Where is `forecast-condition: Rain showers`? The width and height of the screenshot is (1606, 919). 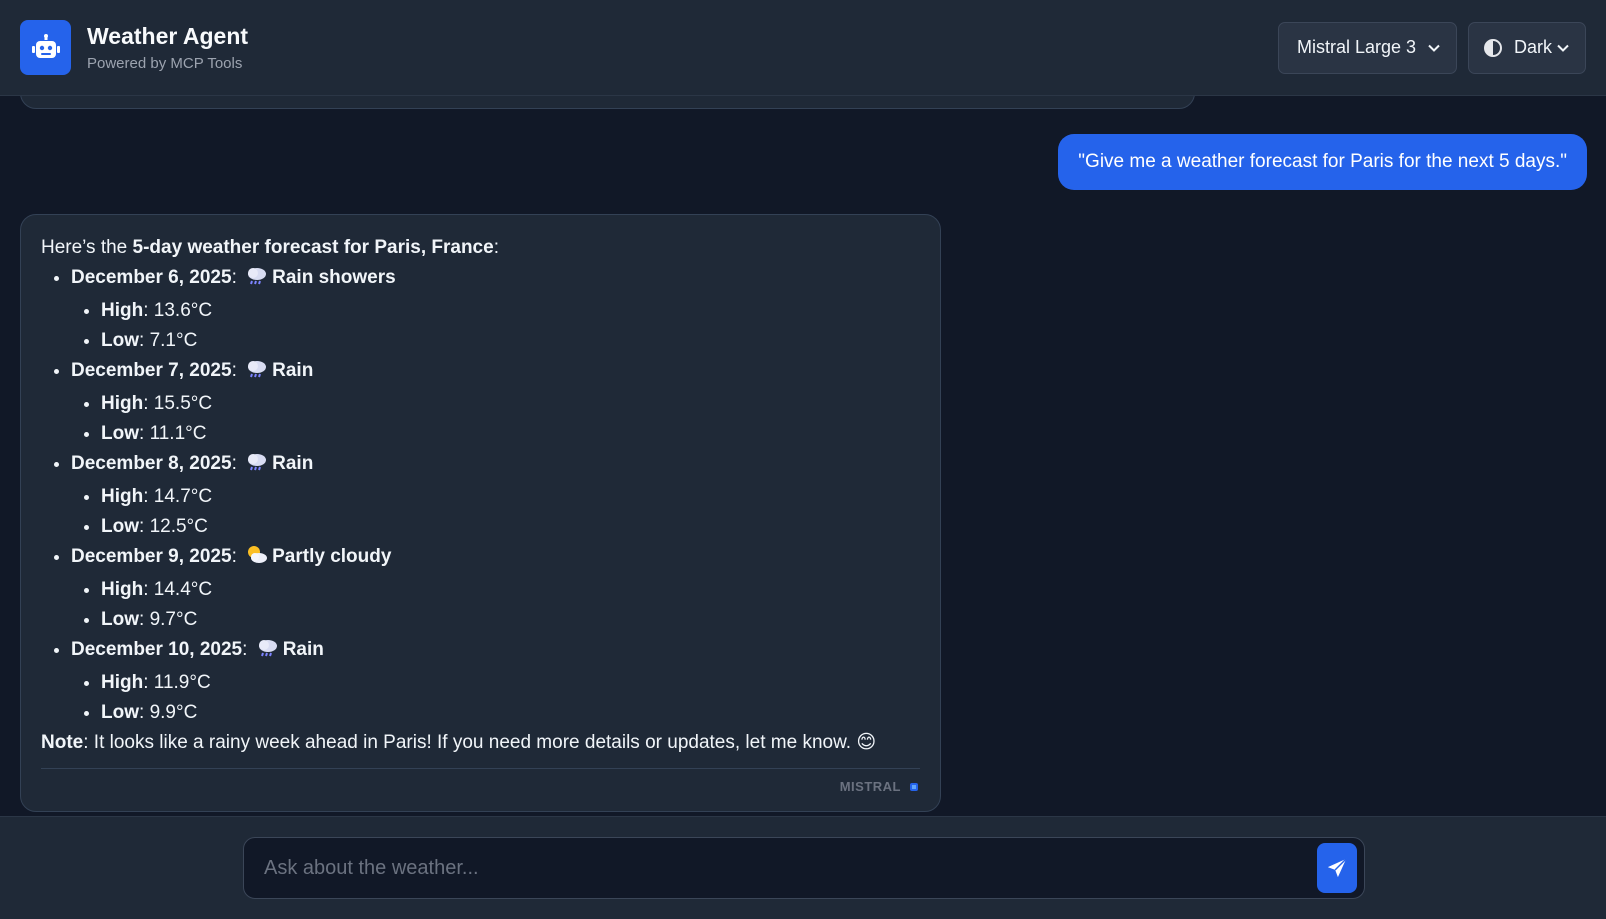
forecast-condition: Rain showers is located at coordinates (334, 277).